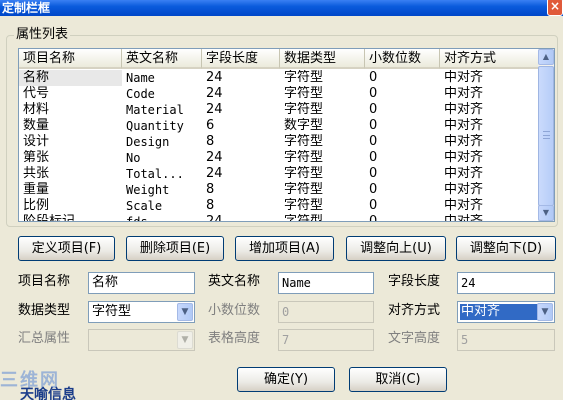 The image size is (563, 400). What do you see at coordinates (326, 283) in the screenshot?
I see `english-name-field: Name` at bounding box center [326, 283].